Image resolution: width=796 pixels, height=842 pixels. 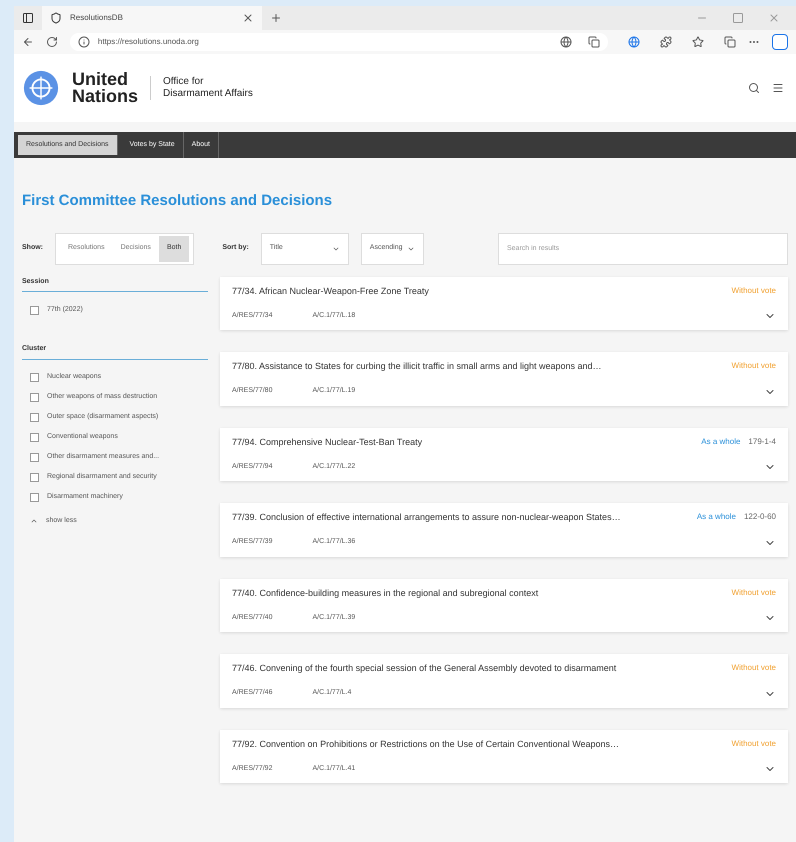 I want to click on tab-actions-icon, so click(x=28, y=18).